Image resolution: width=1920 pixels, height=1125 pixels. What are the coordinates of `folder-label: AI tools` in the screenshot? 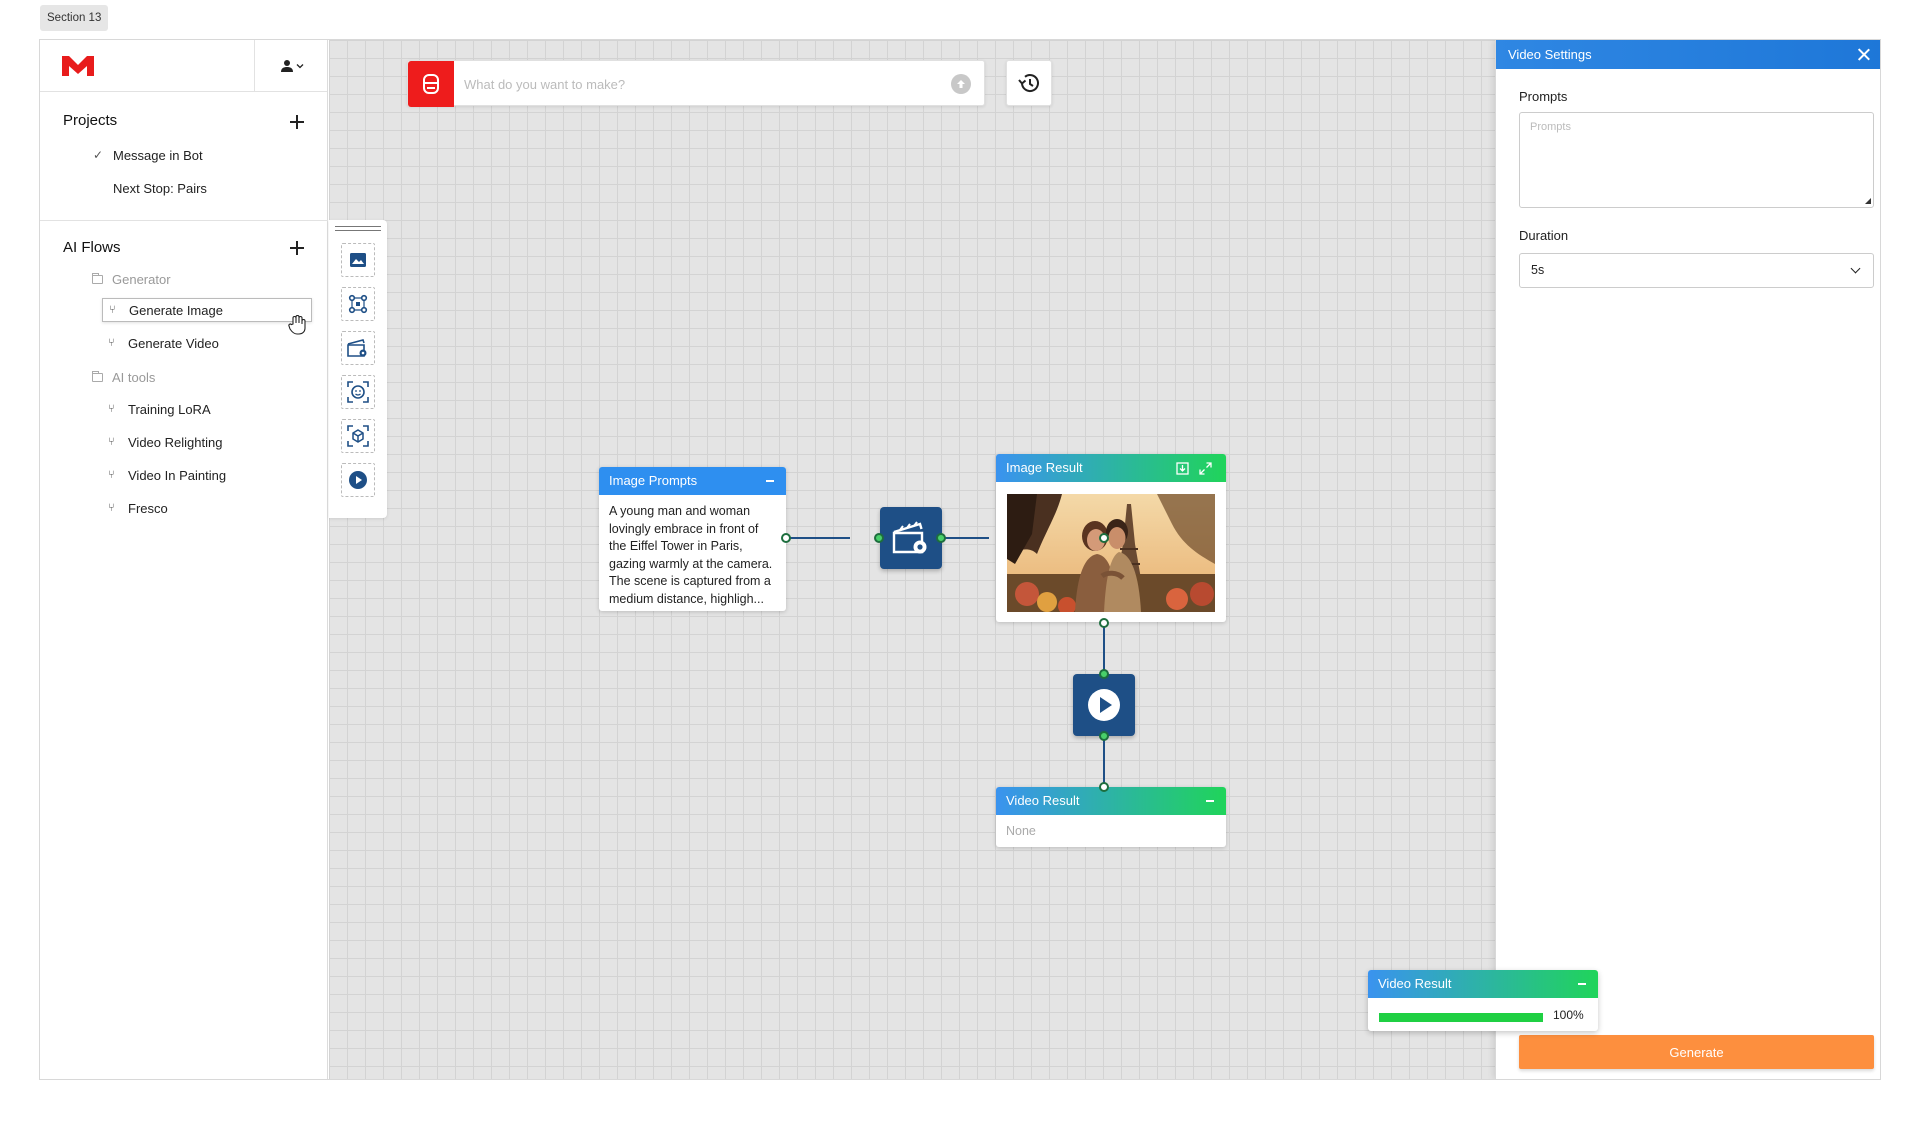 It's located at (134, 377).